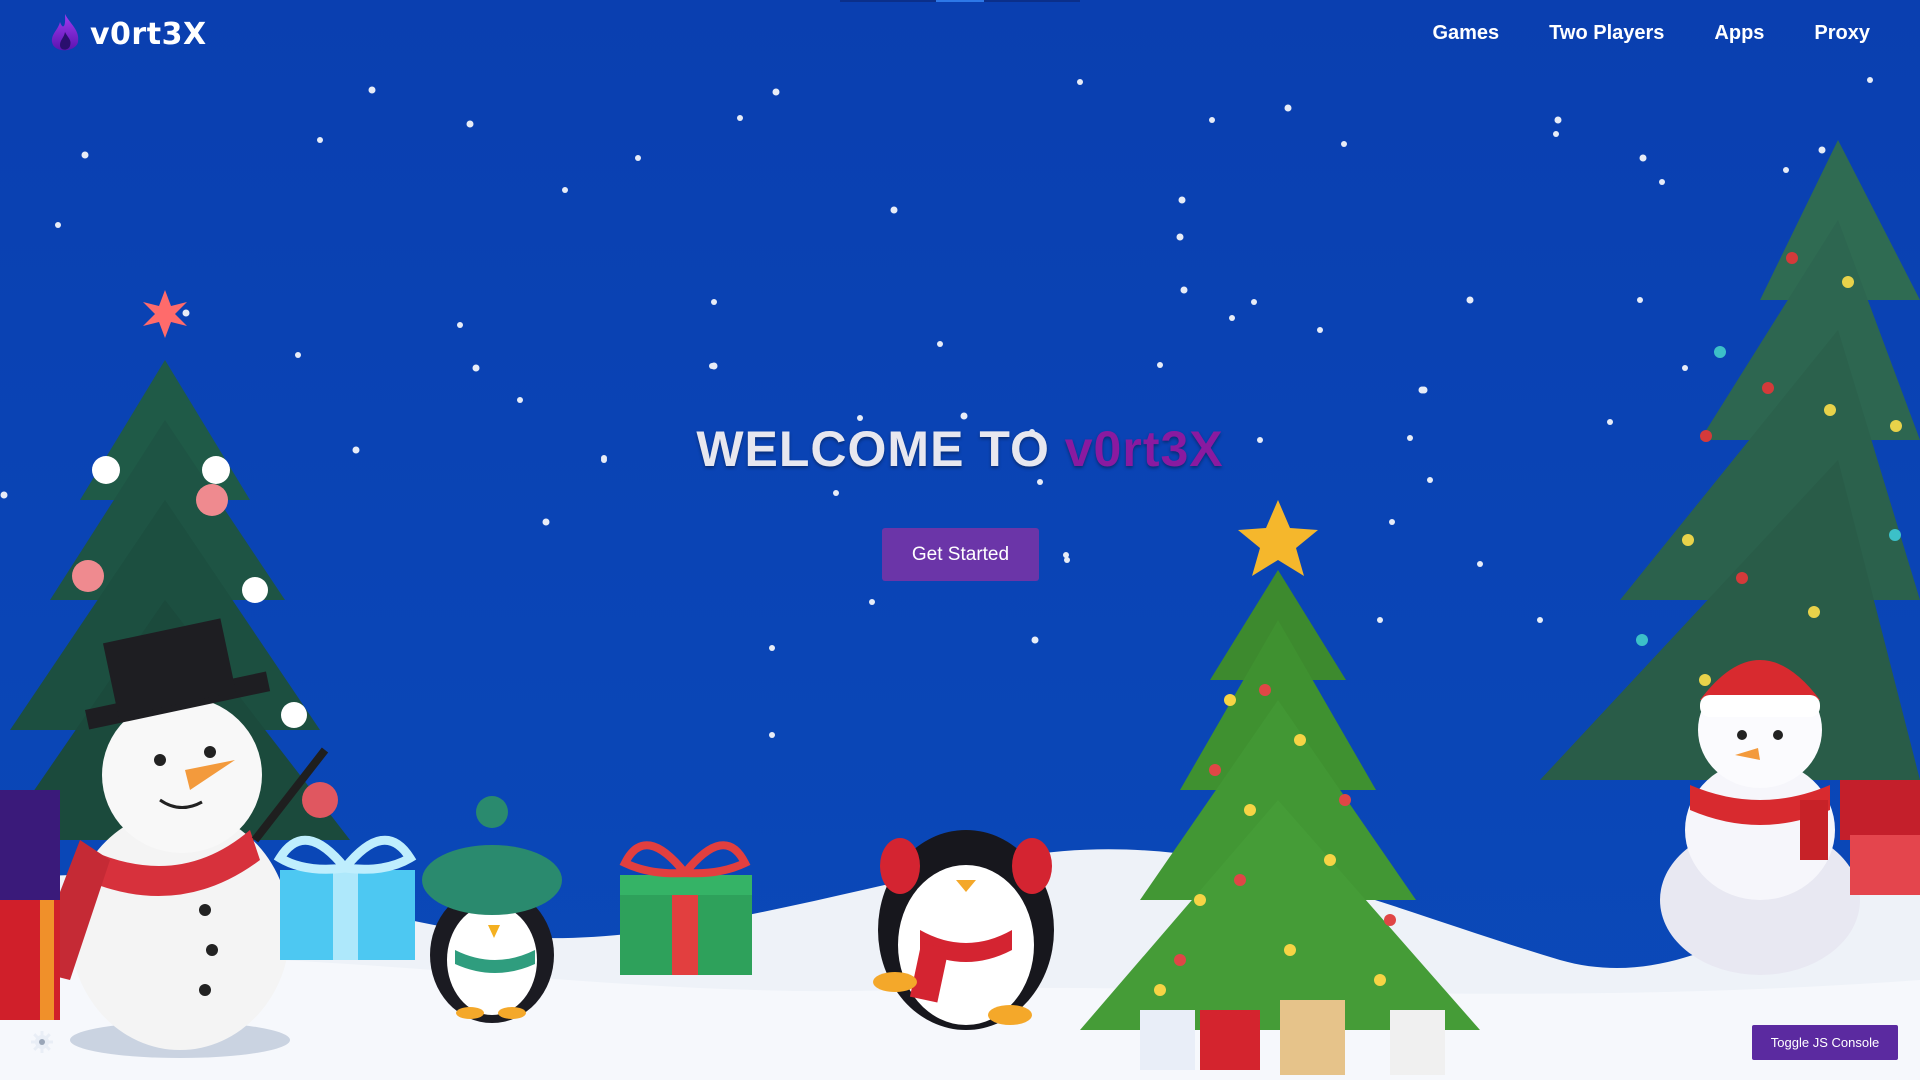 The height and width of the screenshot is (1080, 1920). Describe the element at coordinates (1280, 787) in the screenshot. I see `center-christmas-tree` at that location.